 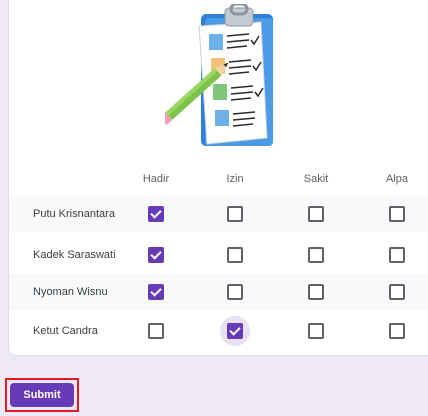 I want to click on grid-row-kadek-saraswati: Kadek Saraswati, so click(x=218, y=255).